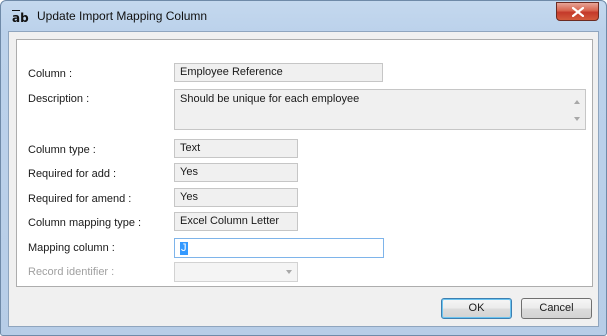 This screenshot has width=607, height=336. I want to click on record-identifier-label: Record identifier :, so click(71, 272).